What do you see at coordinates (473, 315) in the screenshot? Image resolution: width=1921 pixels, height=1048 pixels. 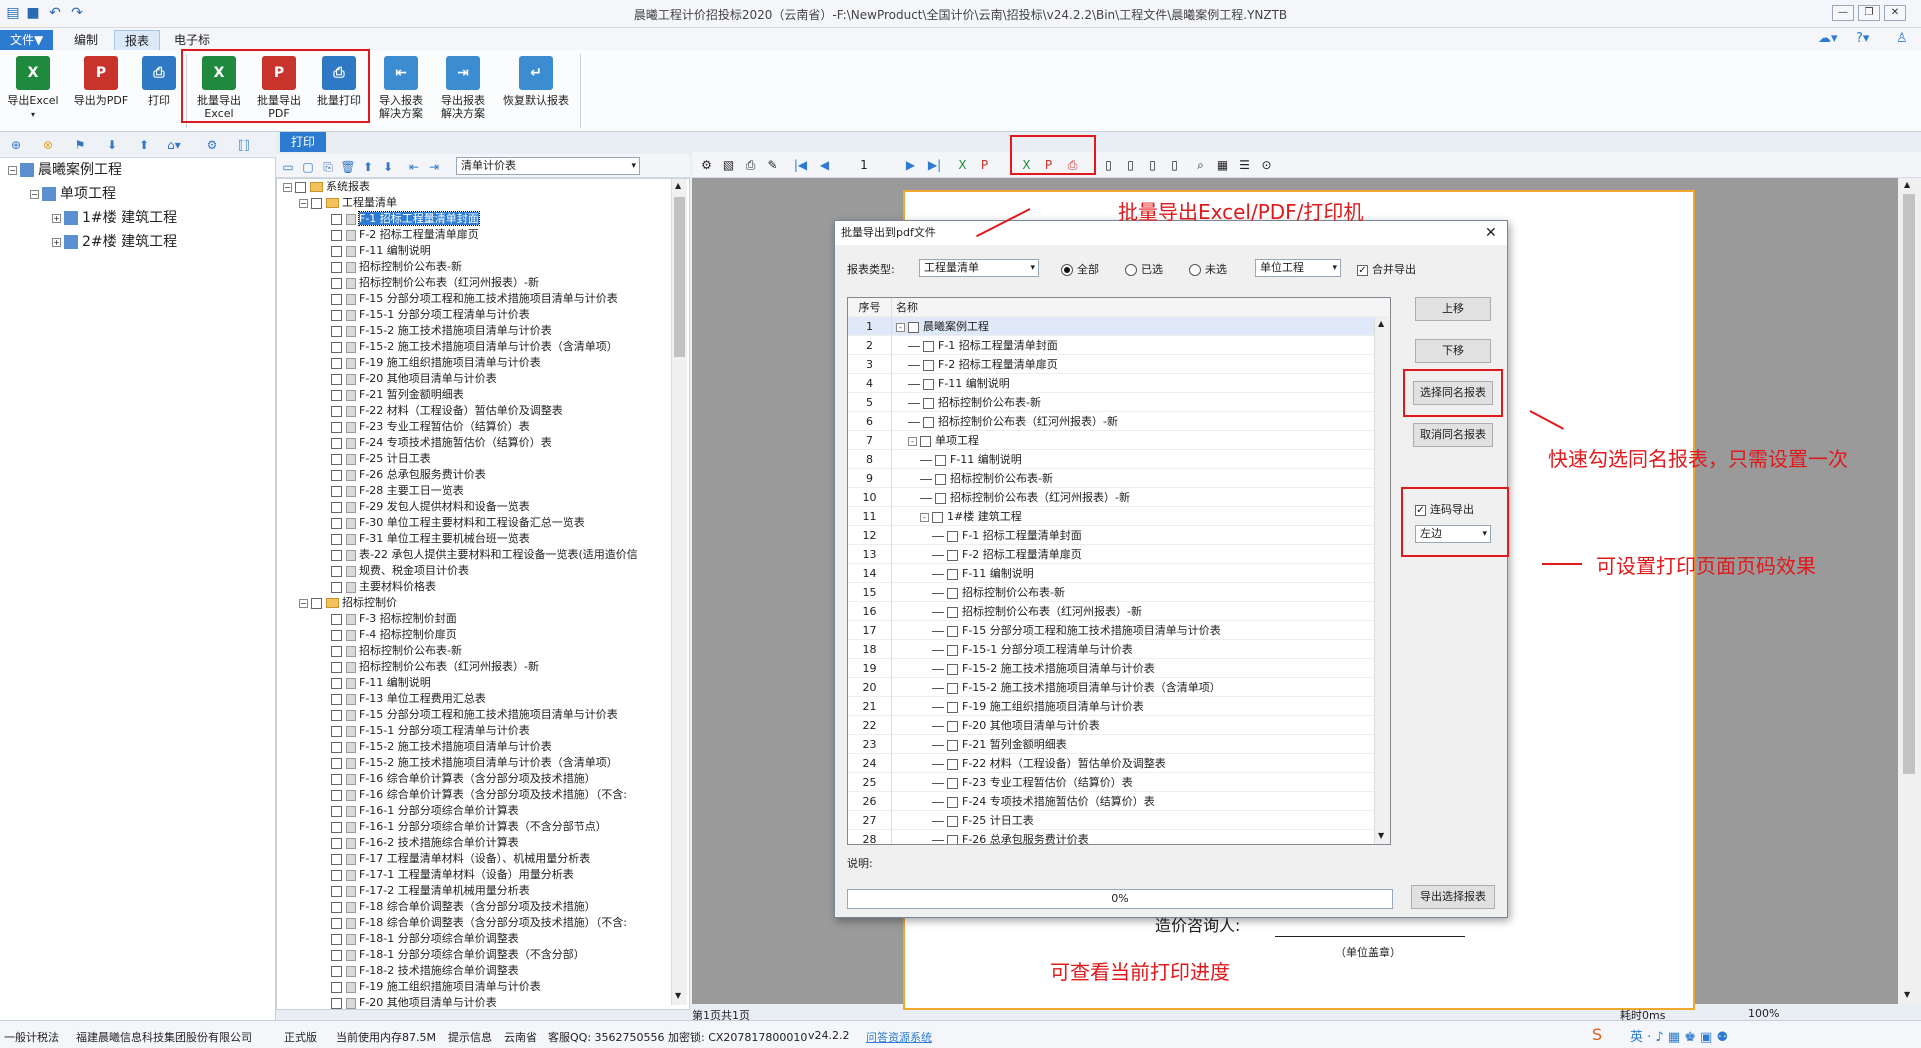 I see `report-item: F-15-1 分部分项工程清单与计价表` at bounding box center [473, 315].